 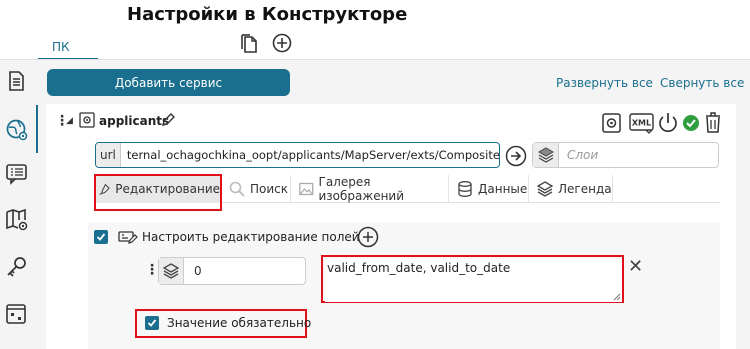 What do you see at coordinates (193, 271) in the screenshot?
I see `layer-index-value: 0` at bounding box center [193, 271].